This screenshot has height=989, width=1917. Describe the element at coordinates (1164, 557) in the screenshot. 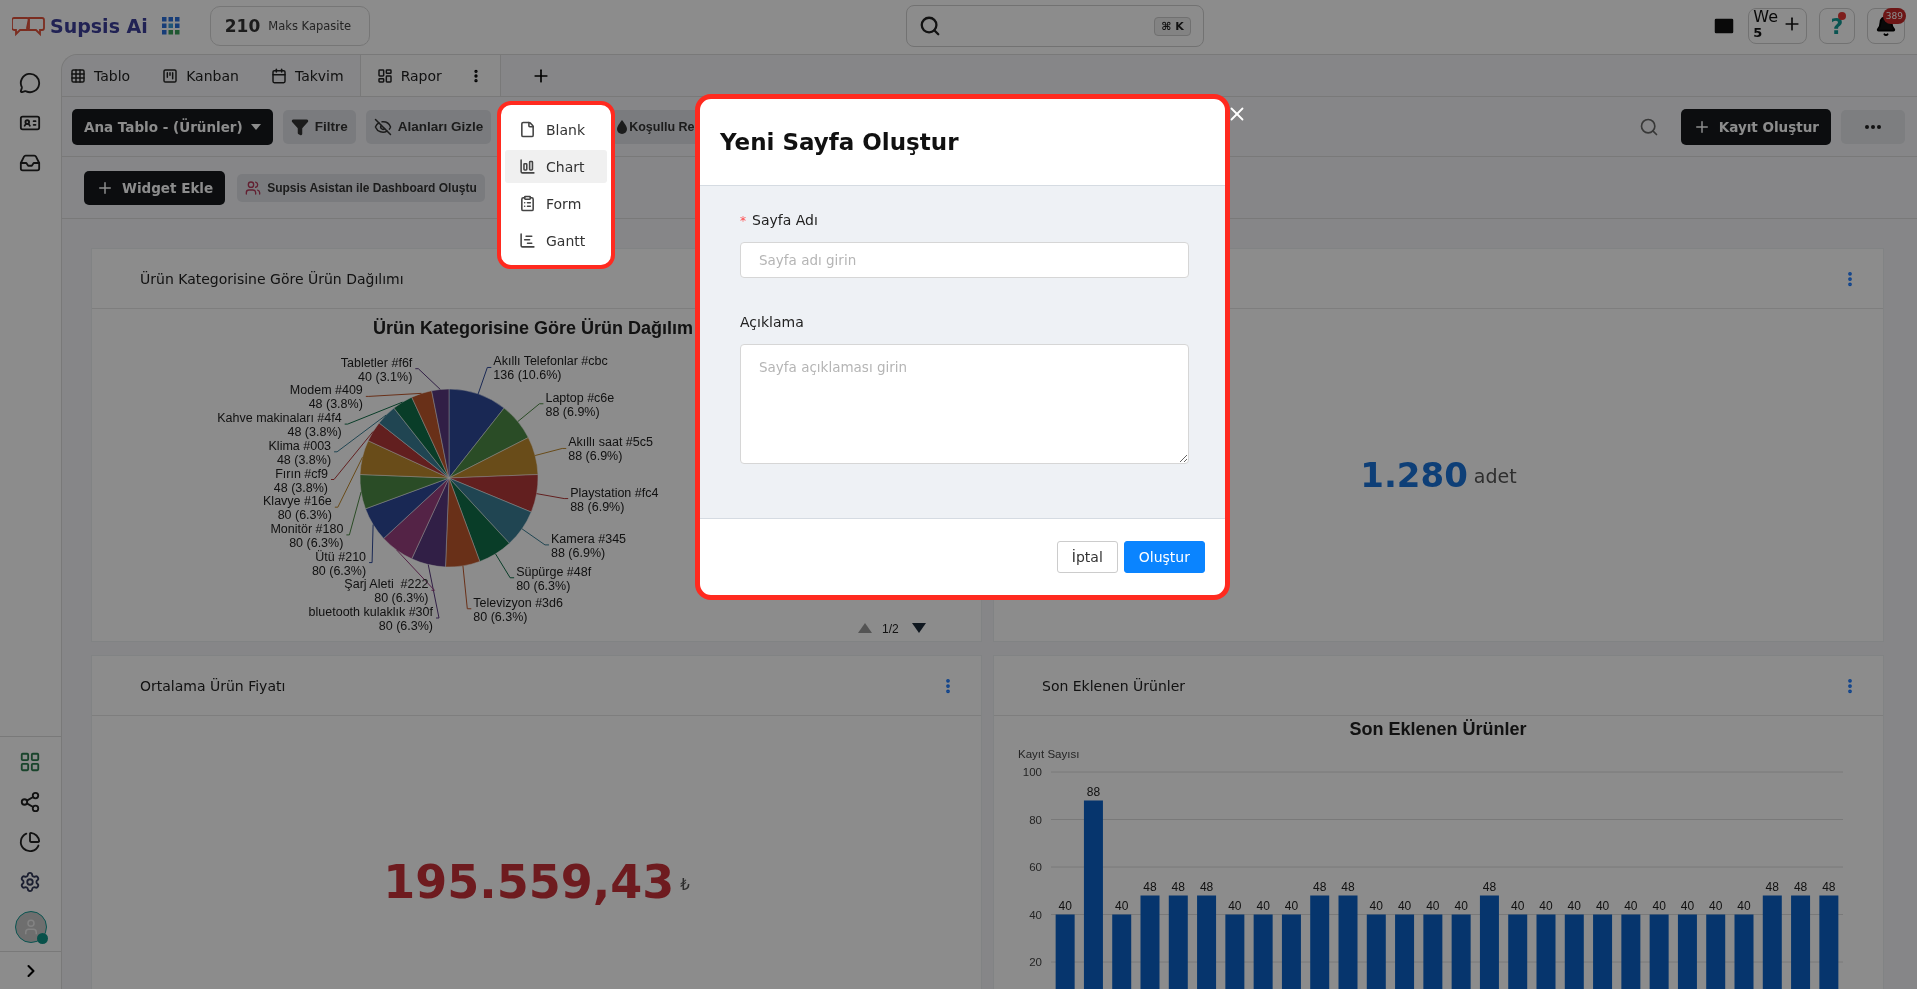

I see `create-button: Oluştur` at that location.